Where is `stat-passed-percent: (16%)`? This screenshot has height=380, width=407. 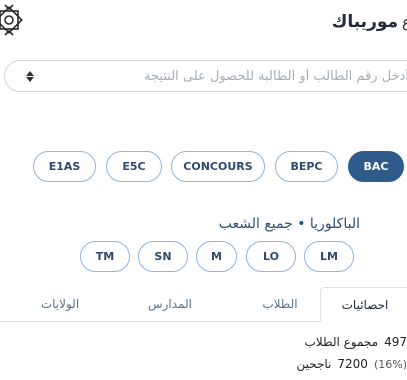 stat-passed-percent: (16%) is located at coordinates (390, 364).